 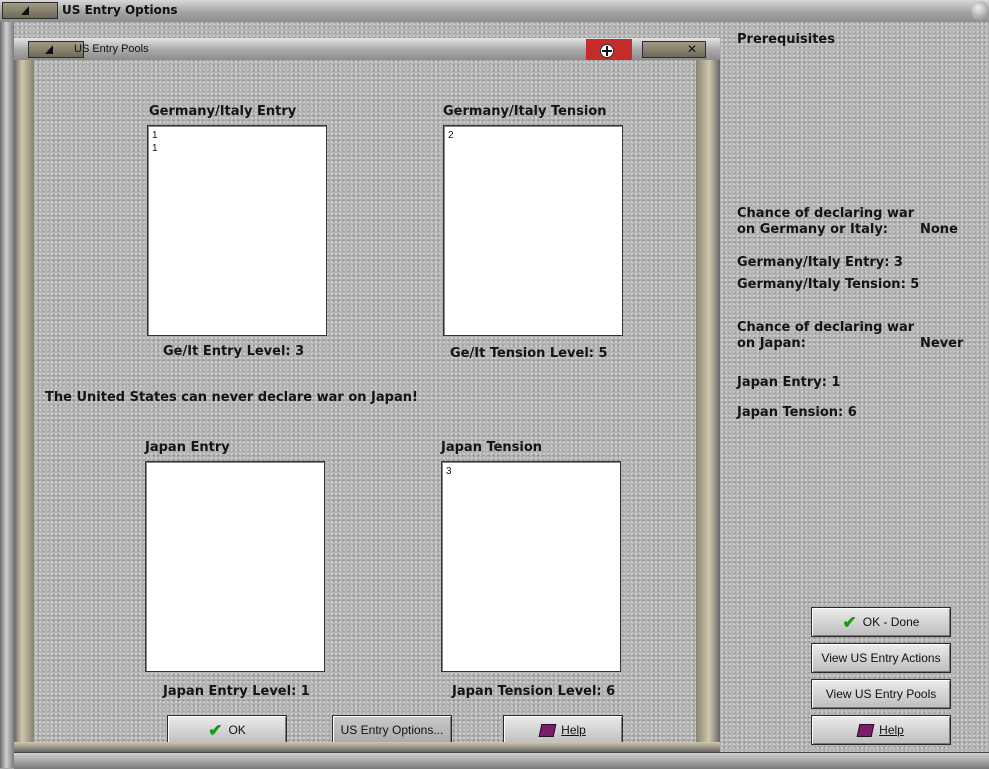 I want to click on dialog-close-button: ✕, so click(x=674, y=49).